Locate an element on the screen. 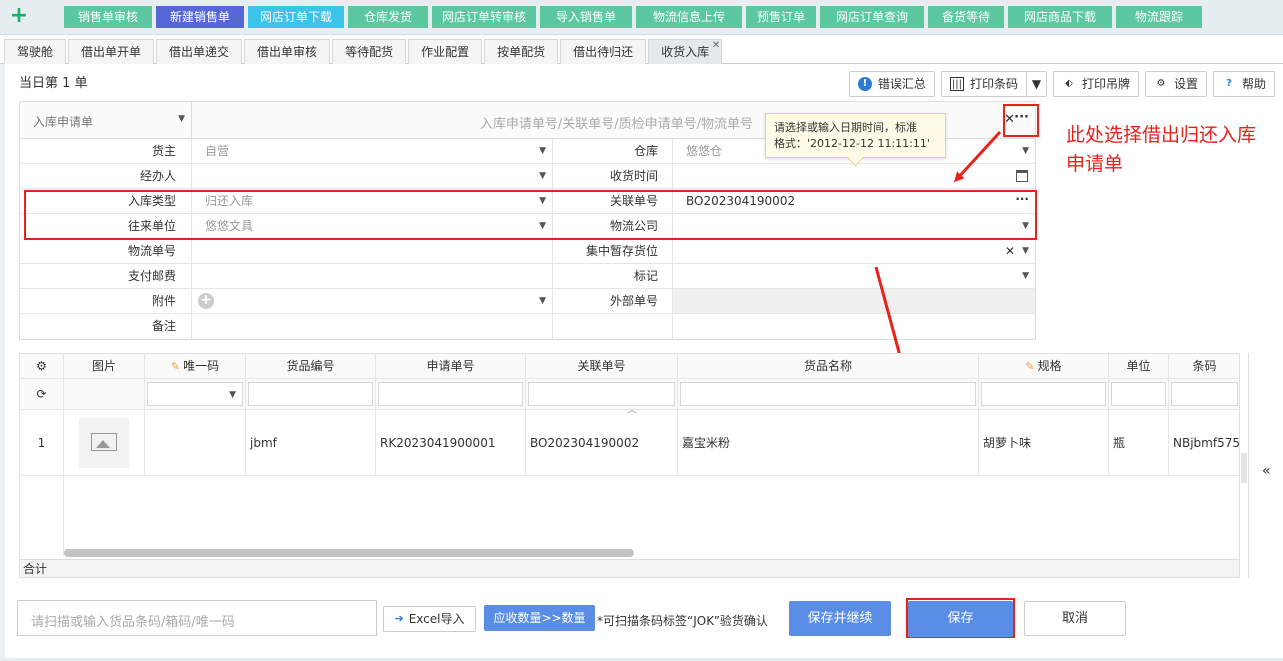 Image resolution: width=1283 pixels, height=661 pixels. column-header: 图片 is located at coordinates (104, 366).